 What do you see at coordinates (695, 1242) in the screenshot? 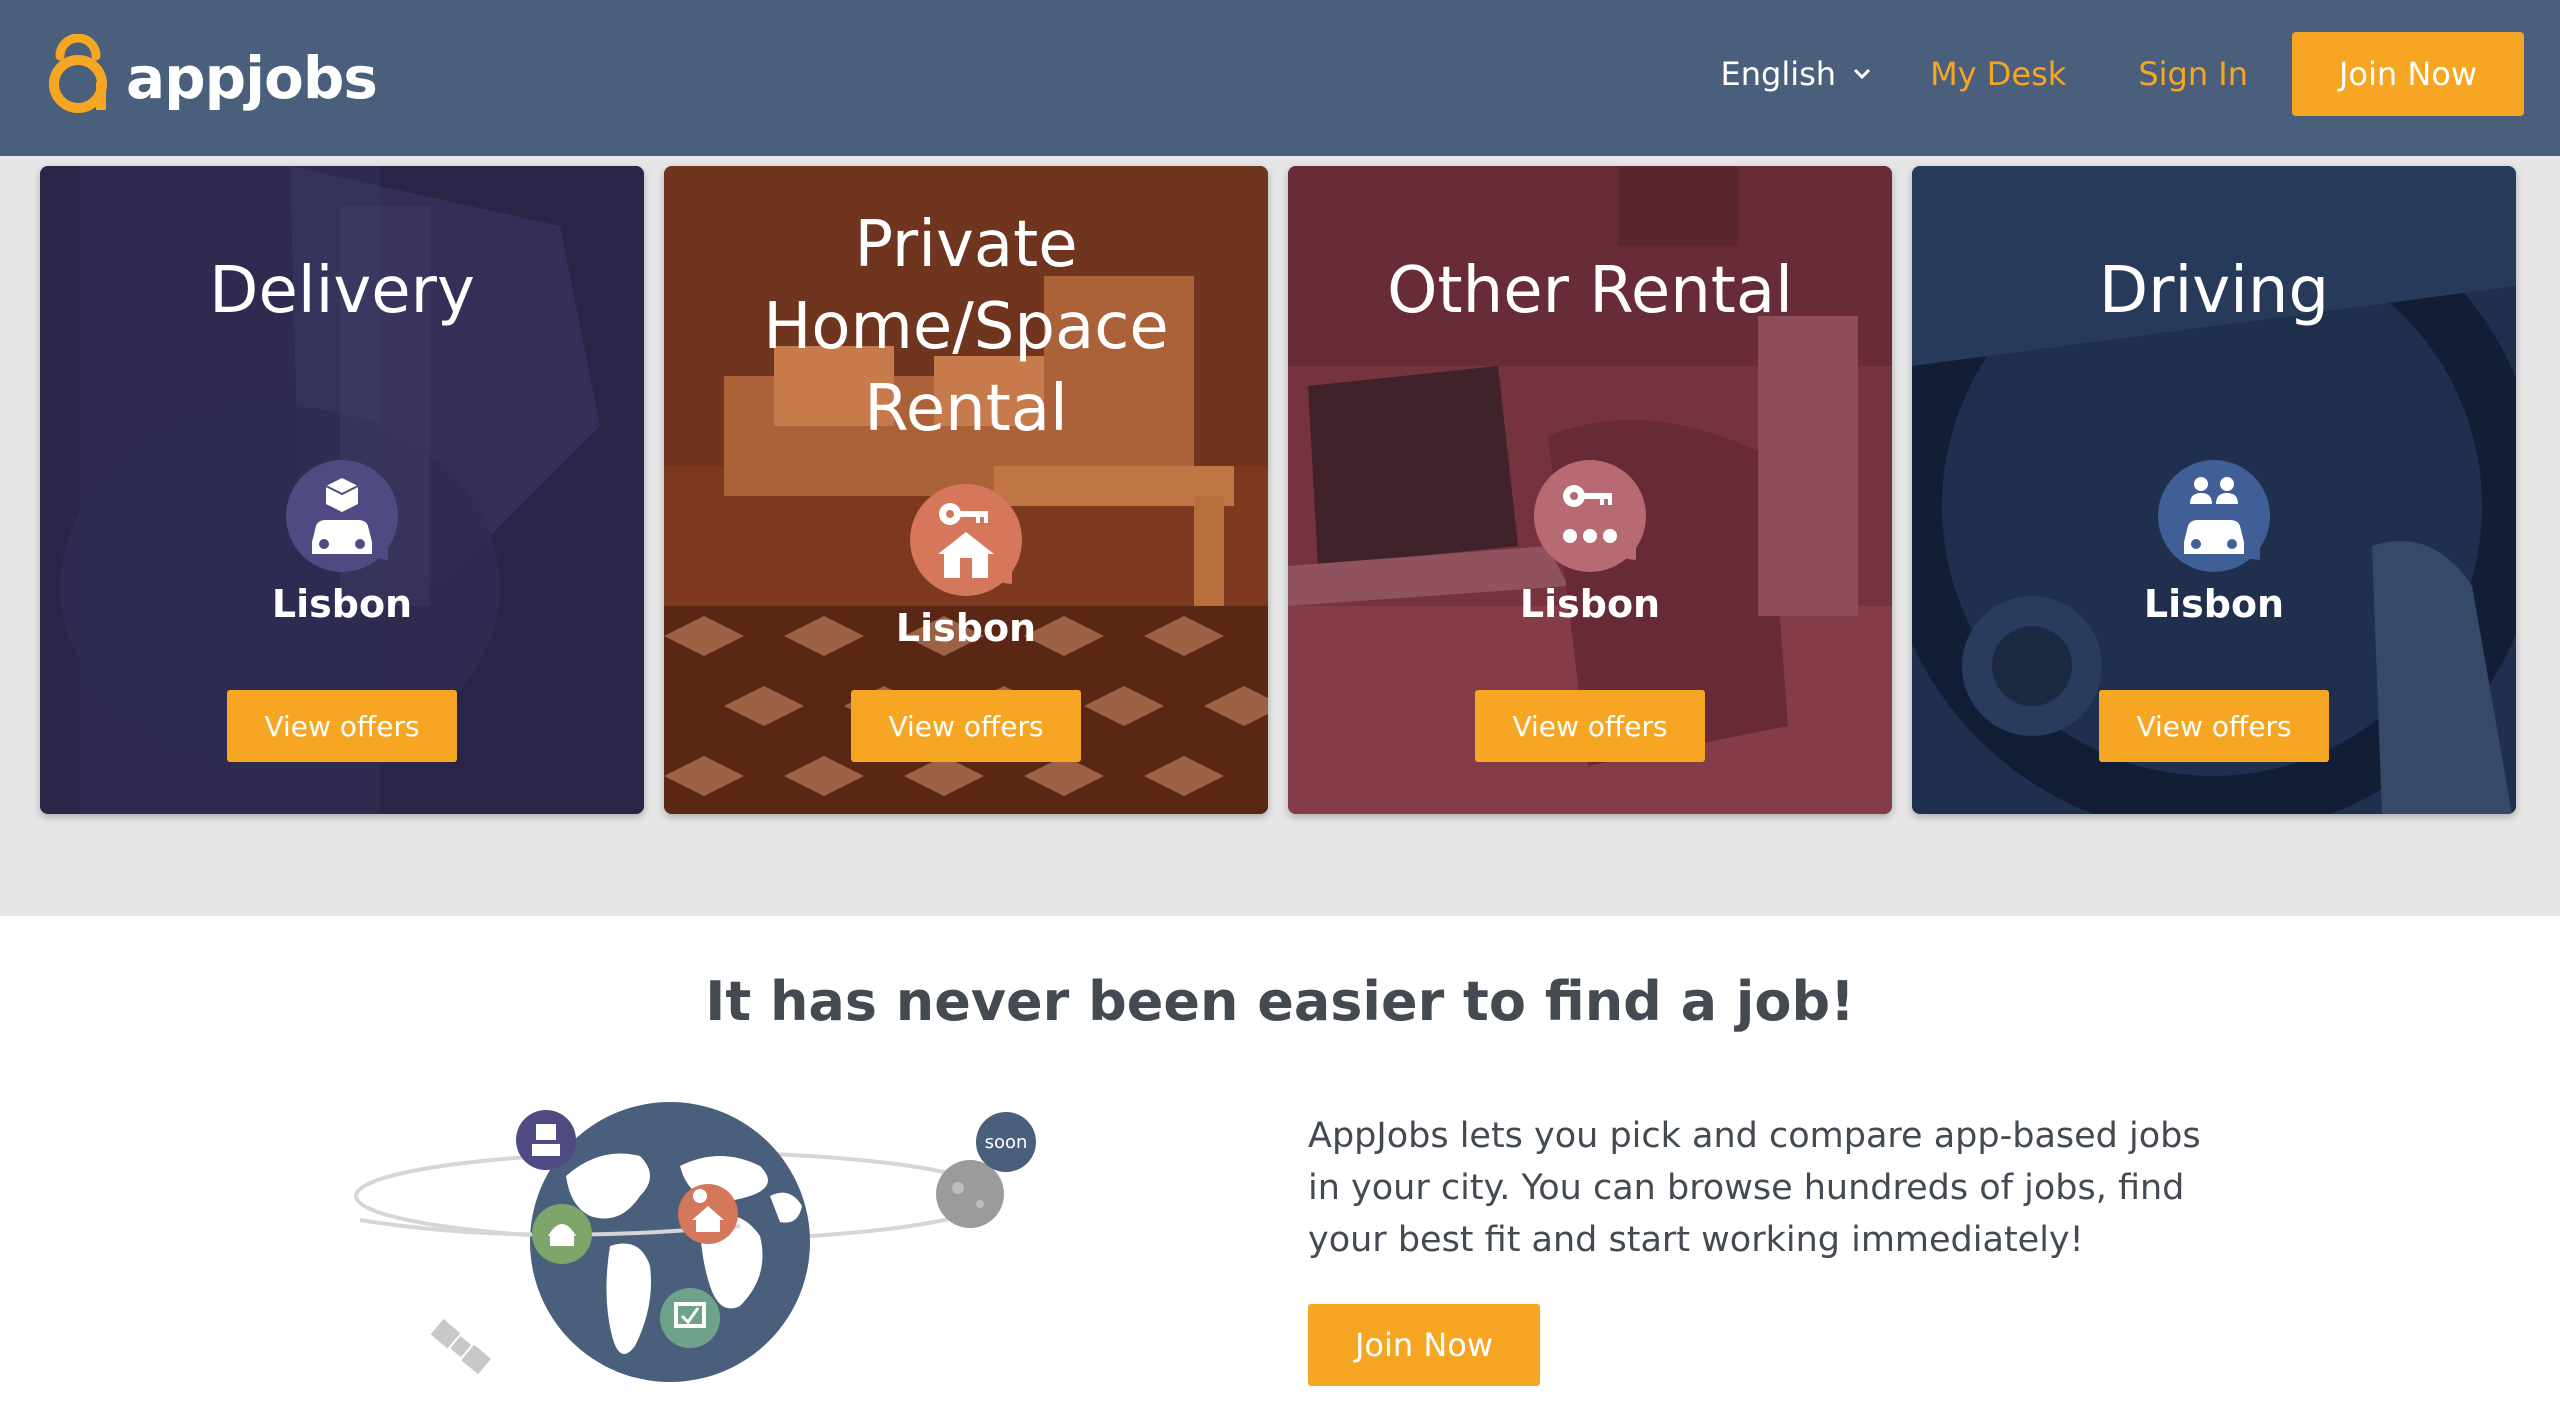
I see `globe-illustration: soon` at bounding box center [695, 1242].